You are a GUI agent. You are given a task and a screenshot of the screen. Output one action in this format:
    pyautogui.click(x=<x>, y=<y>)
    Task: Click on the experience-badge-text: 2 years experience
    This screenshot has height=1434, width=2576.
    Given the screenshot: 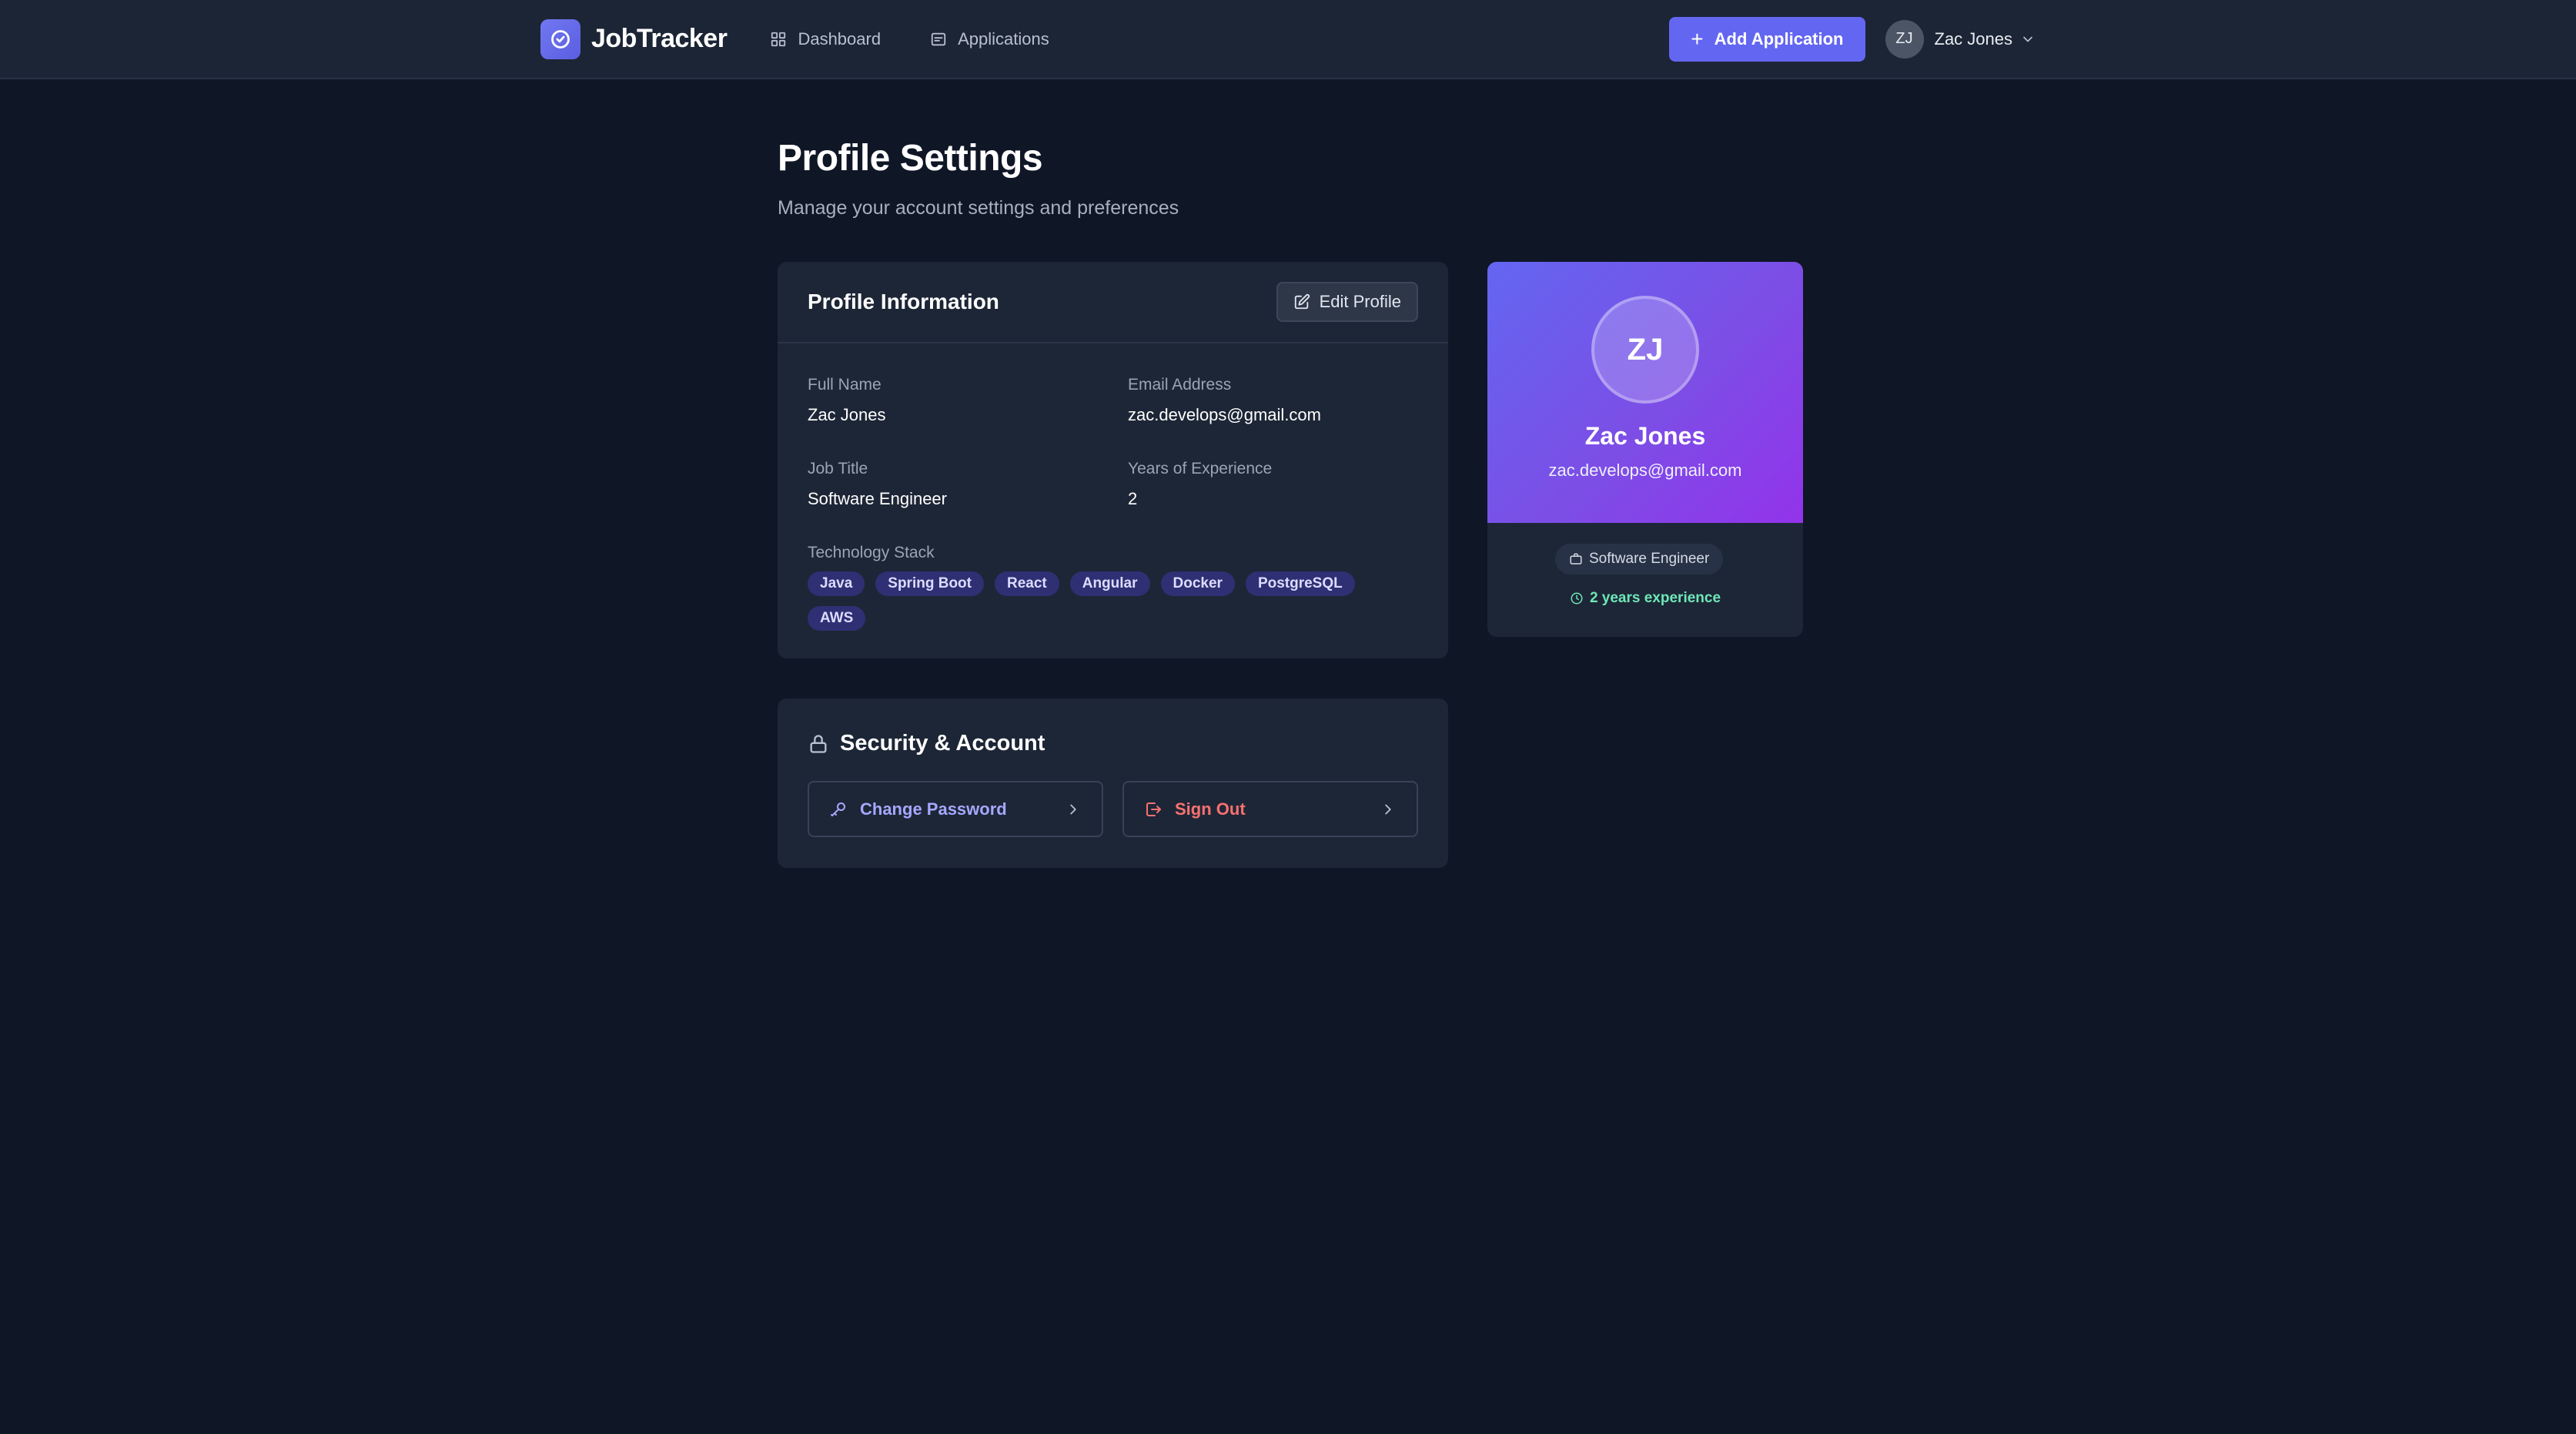 What is the action you would take?
    pyautogui.click(x=1655, y=598)
    